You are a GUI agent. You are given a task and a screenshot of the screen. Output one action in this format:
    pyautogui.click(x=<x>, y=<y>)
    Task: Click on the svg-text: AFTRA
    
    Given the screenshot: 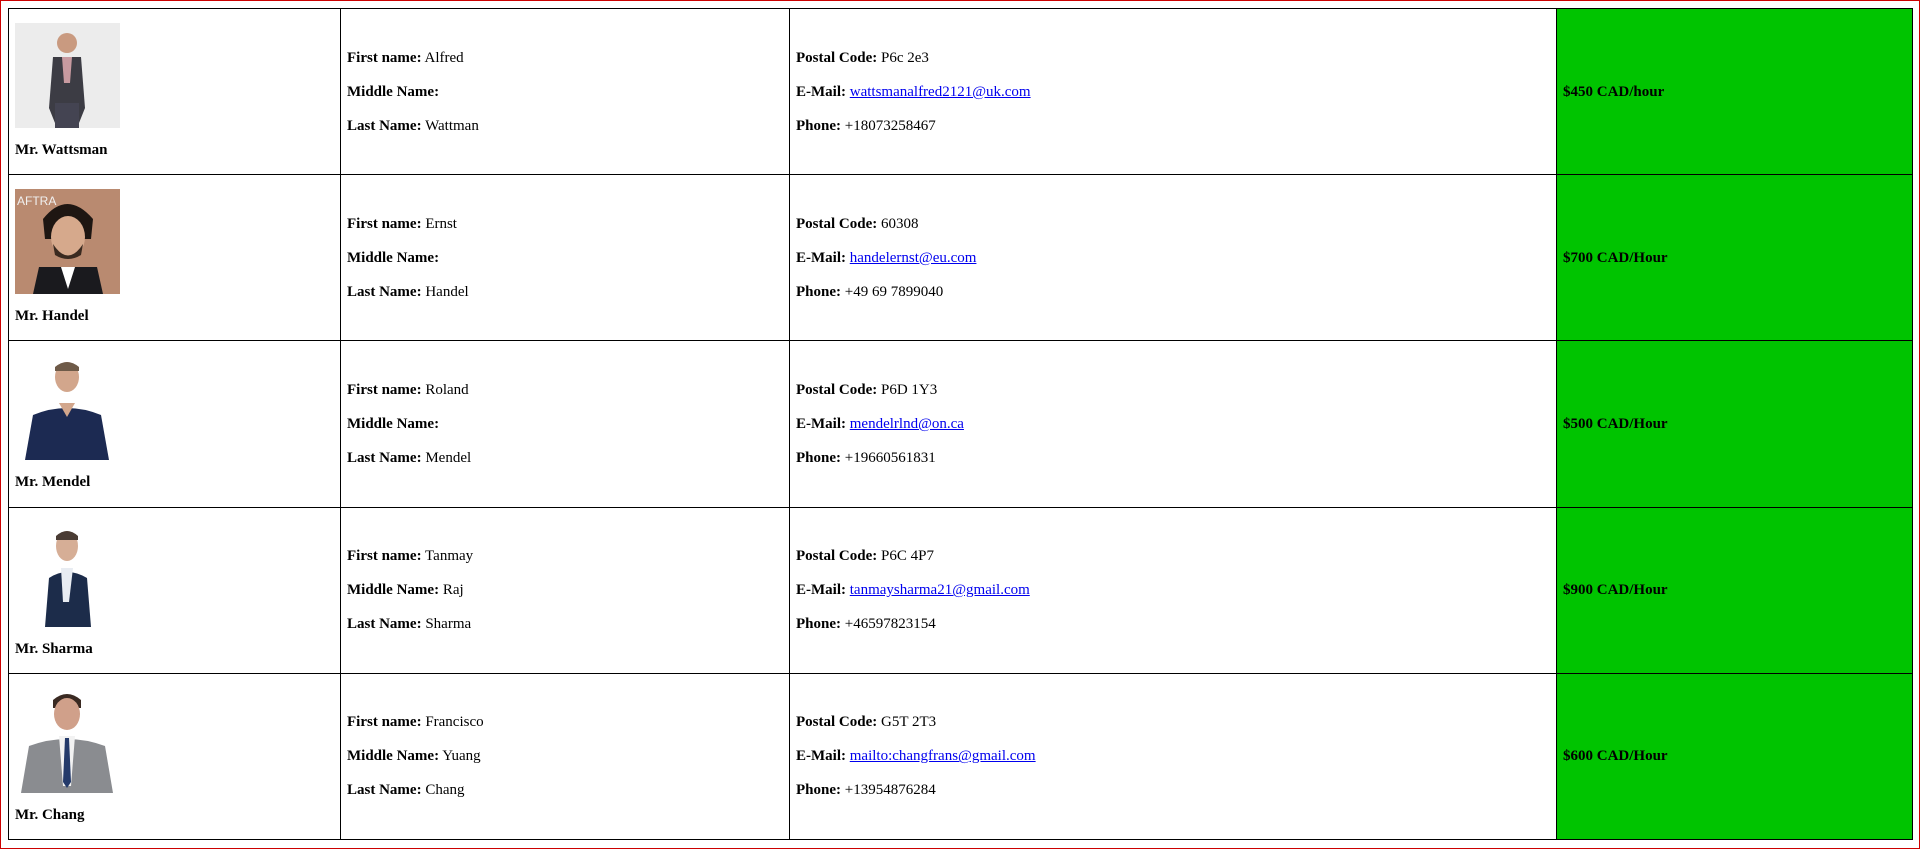 What is the action you would take?
    pyautogui.click(x=36, y=201)
    